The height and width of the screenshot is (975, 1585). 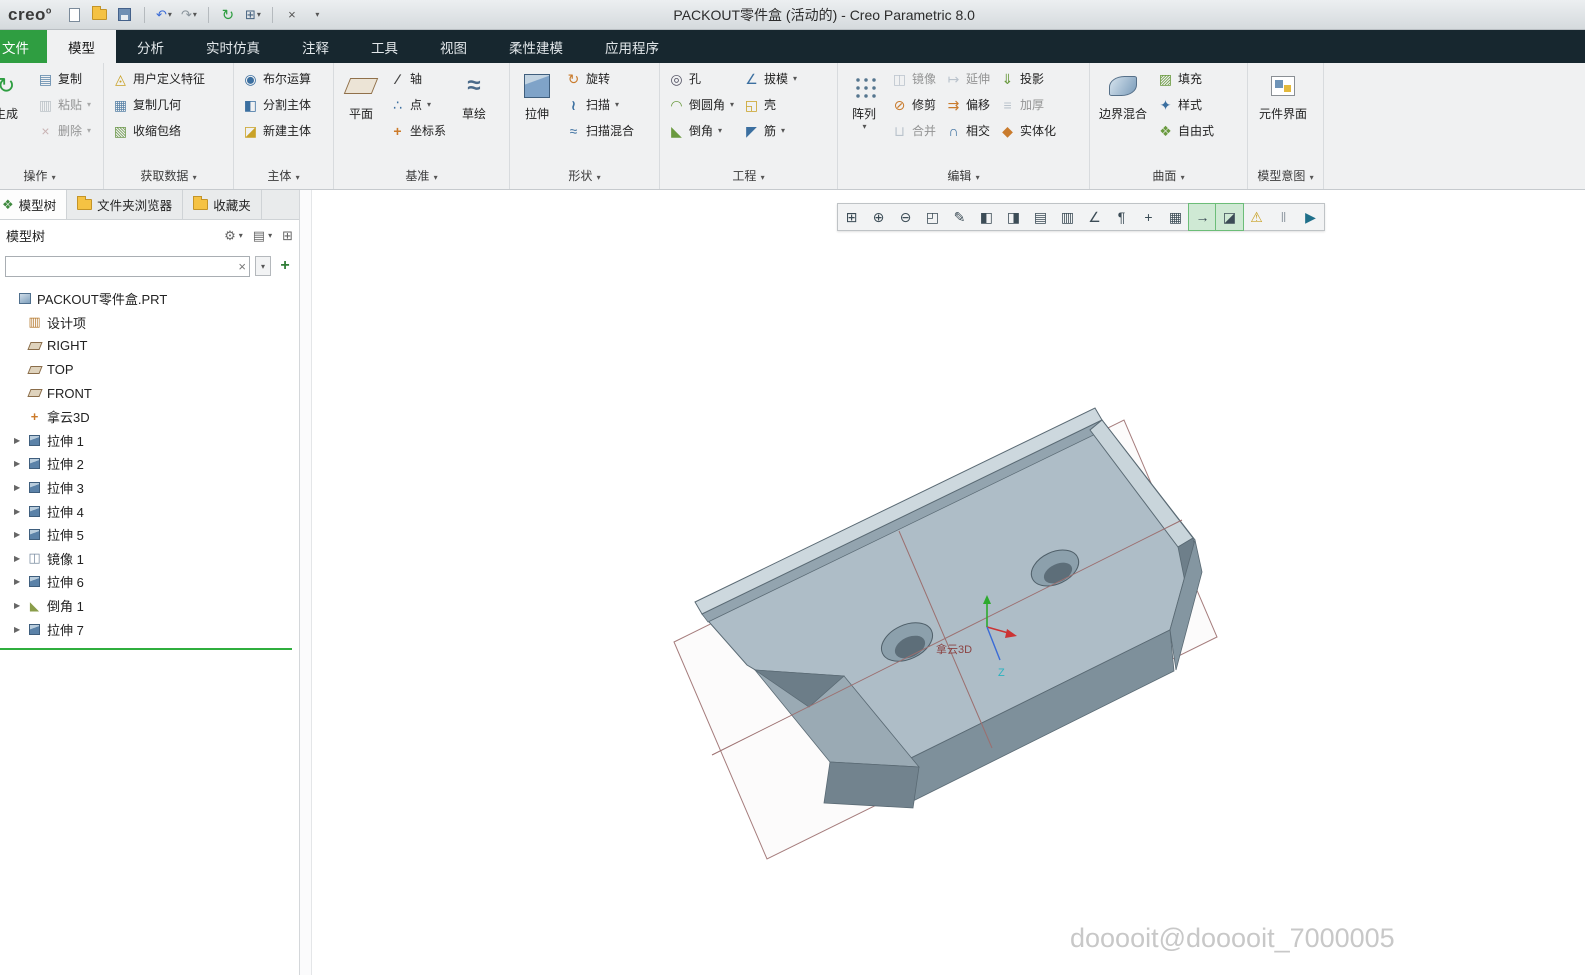 What do you see at coordinates (276, 130) in the screenshot?
I see `new-body-button: ◪ 新建主体` at bounding box center [276, 130].